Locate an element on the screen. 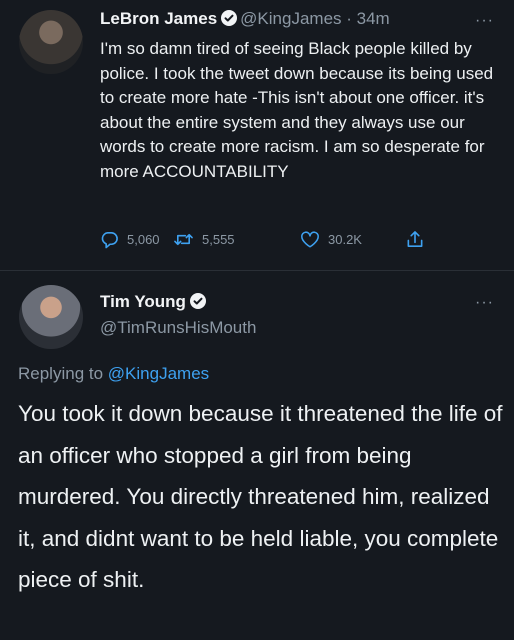 The height and width of the screenshot is (640, 514). reply-count: 5,060 is located at coordinates (143, 239).